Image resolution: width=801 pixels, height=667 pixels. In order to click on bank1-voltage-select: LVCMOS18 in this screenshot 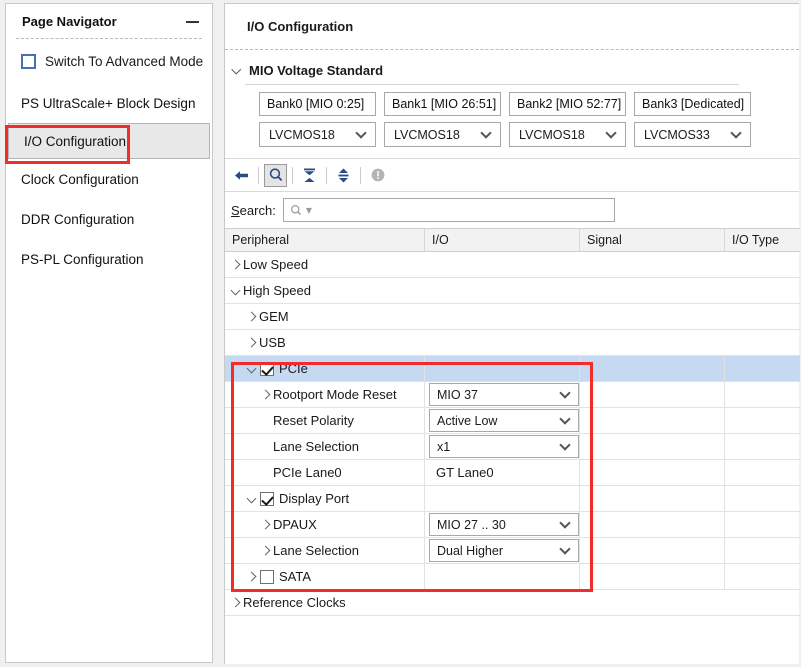, I will do `click(442, 134)`.